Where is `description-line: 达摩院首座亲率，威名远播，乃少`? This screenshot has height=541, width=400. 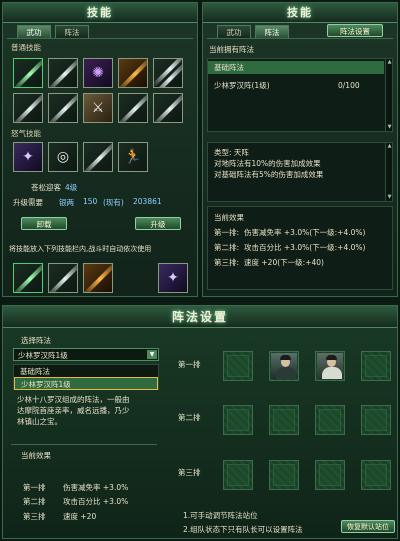
description-line: 达摩院首座亲率，威名远播，乃少 is located at coordinates (73, 410).